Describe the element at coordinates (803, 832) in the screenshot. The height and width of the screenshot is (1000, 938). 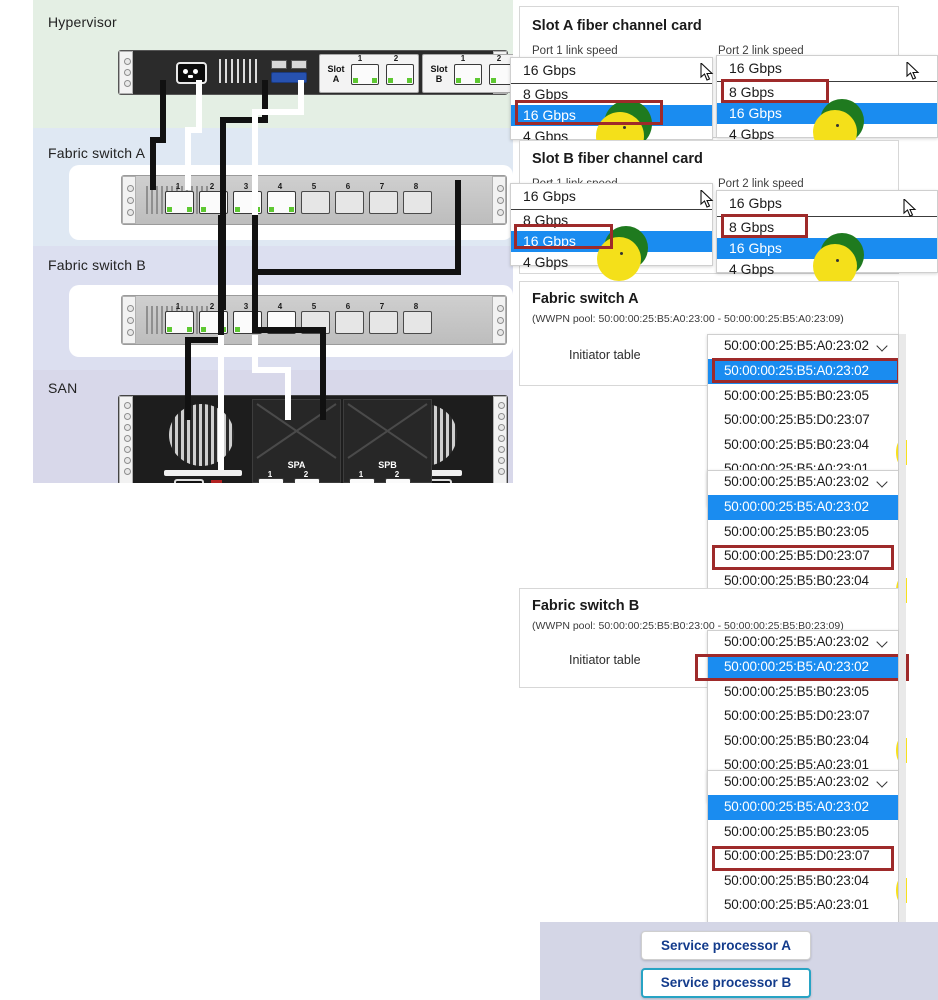
I see `fabric-b-dd2-option-1: 50:00:00:25:B5:B0:23:05` at that location.